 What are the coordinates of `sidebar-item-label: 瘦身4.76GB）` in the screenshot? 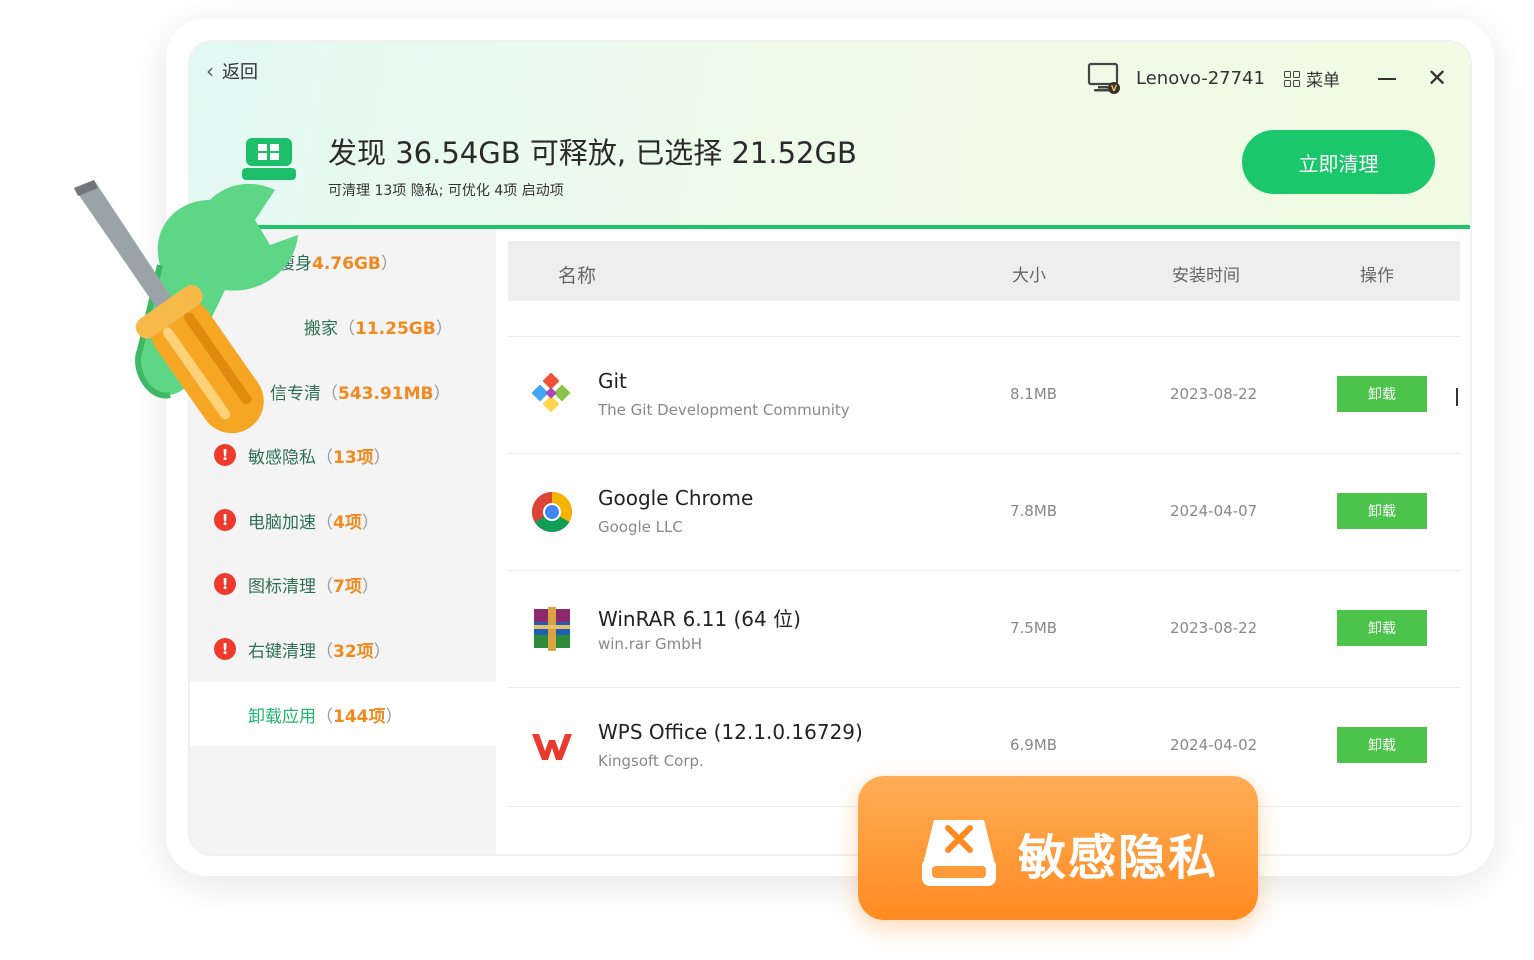 It's located at (338, 263).